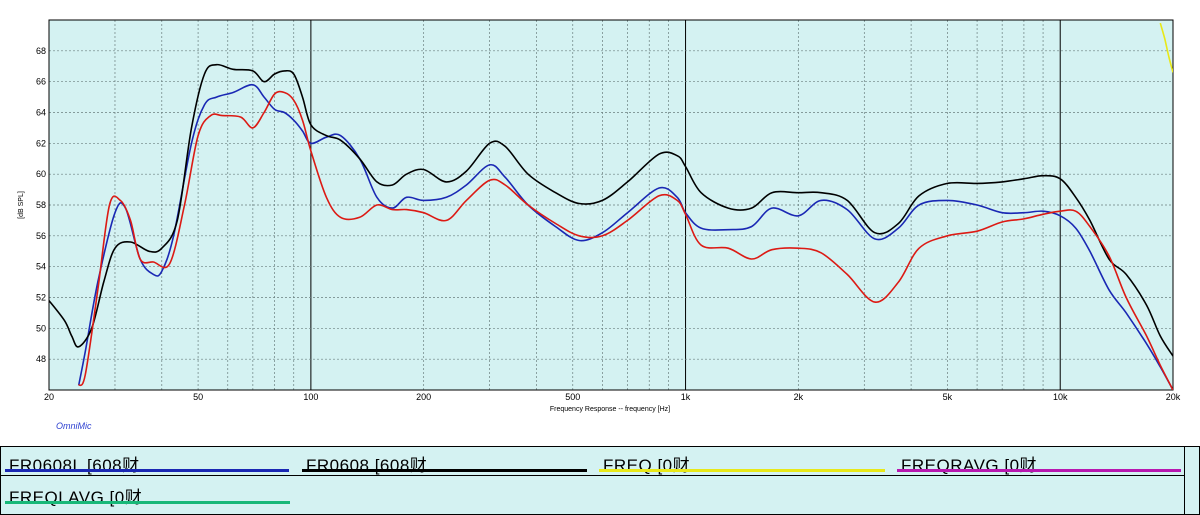 The width and height of the screenshot is (1200, 515). What do you see at coordinates (572, 397) in the screenshot?
I see `x-tick-label: 500` at bounding box center [572, 397].